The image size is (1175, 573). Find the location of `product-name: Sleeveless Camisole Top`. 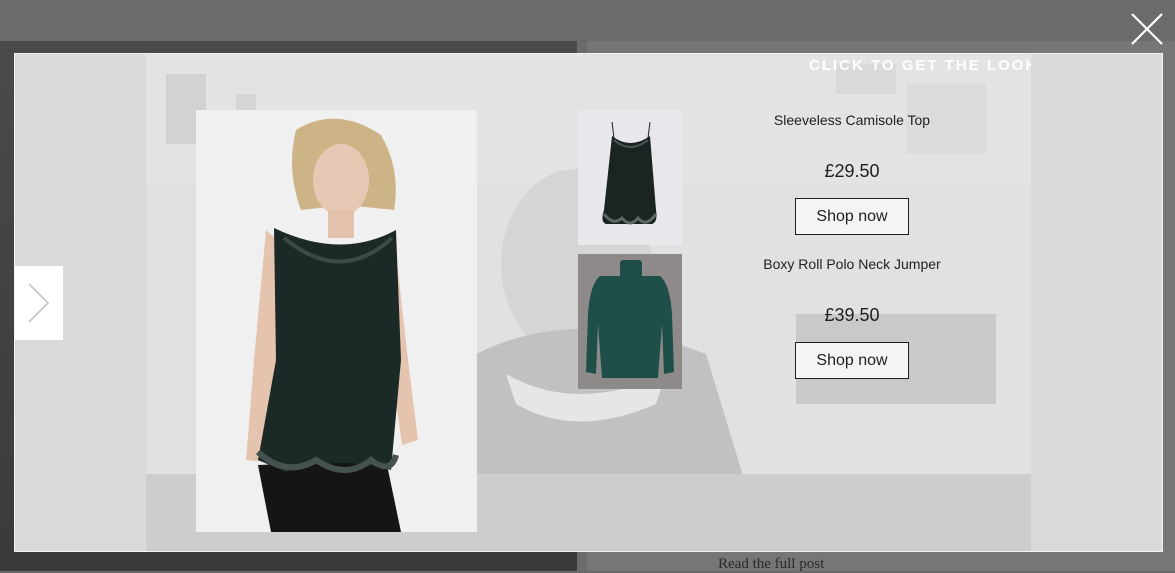

product-name: Sleeveless Camisole Top is located at coordinates (852, 120).